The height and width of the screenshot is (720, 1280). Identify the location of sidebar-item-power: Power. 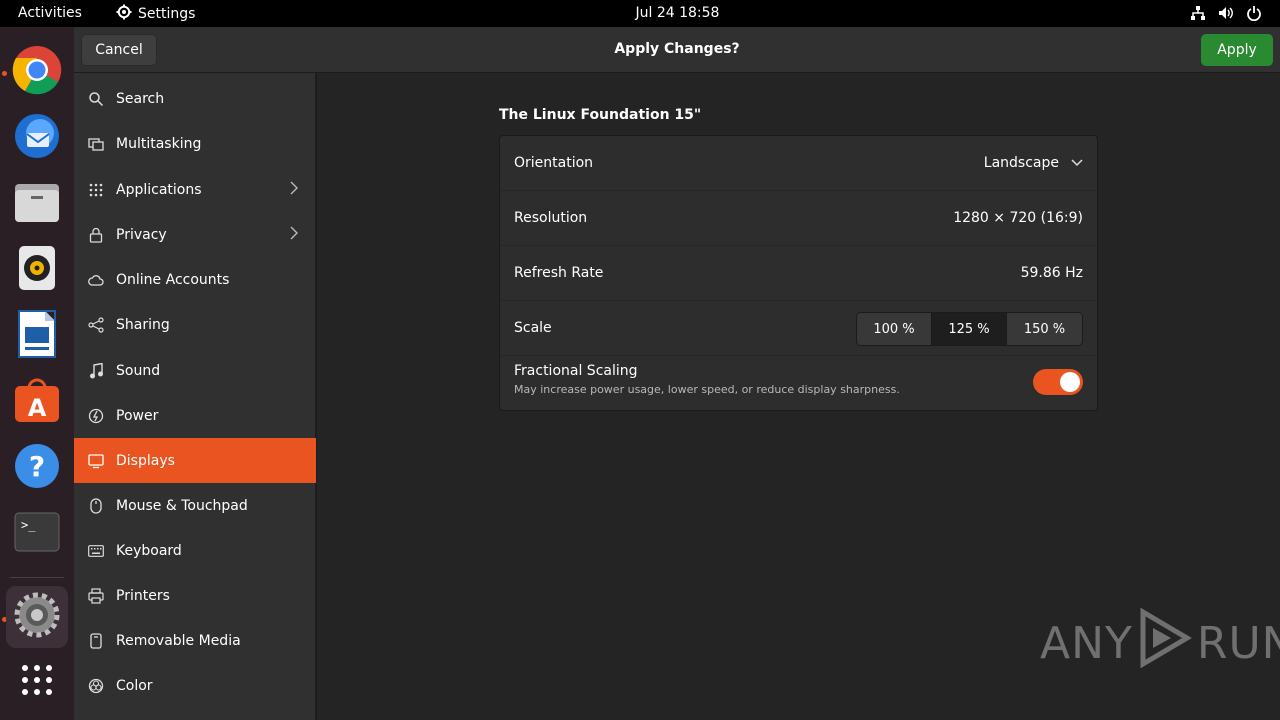
(195, 415).